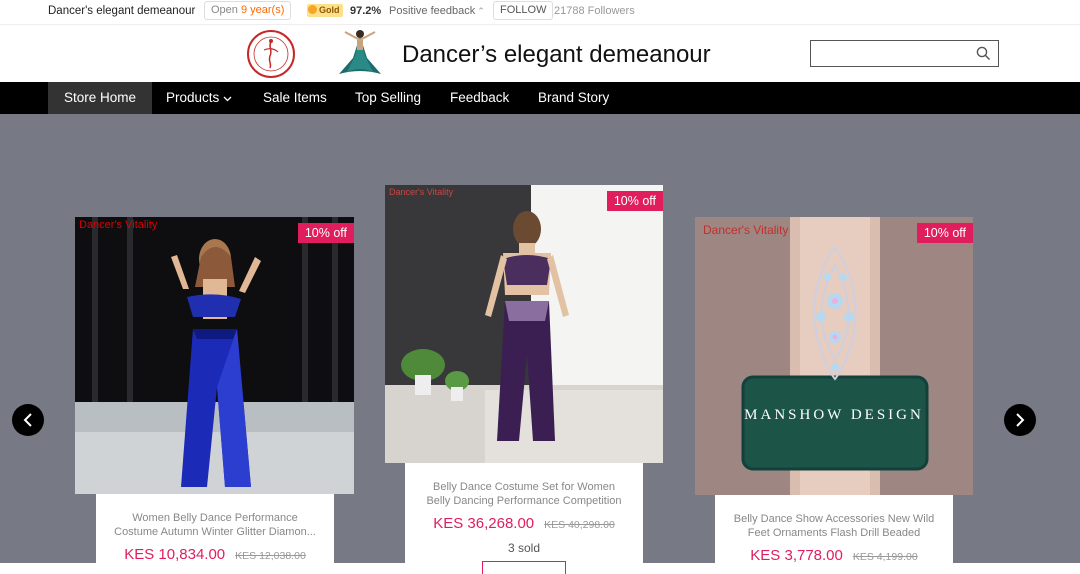 The height and width of the screenshot is (574, 1080). What do you see at coordinates (270, 556) in the screenshot?
I see `product-old-price: KES 12,038.00` at bounding box center [270, 556].